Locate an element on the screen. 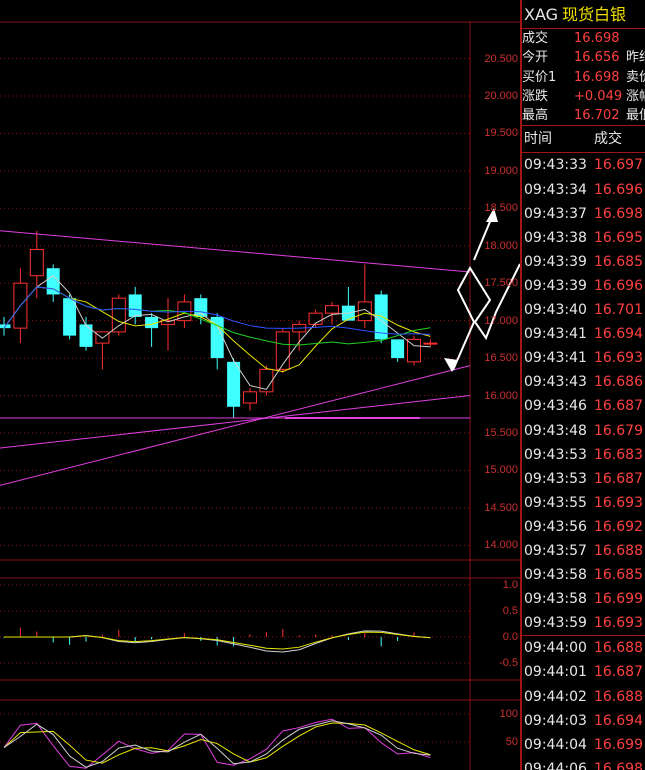 This screenshot has height=770, width=645. tick-time: 09:43:56 is located at coordinates (555, 526).